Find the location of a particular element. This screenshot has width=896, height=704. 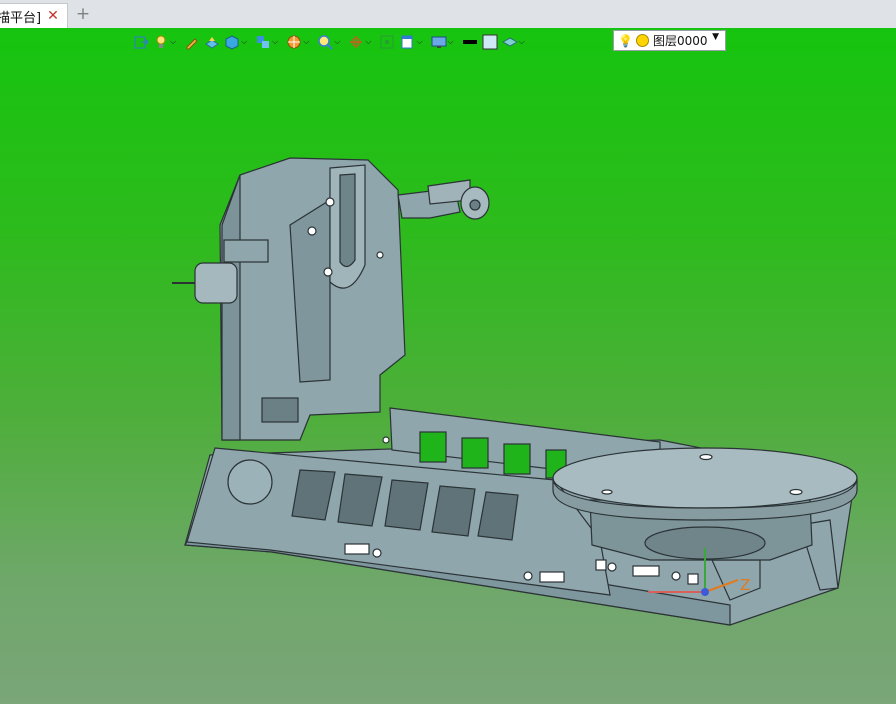

layer-button: ⌵ is located at coordinates (515, 42).